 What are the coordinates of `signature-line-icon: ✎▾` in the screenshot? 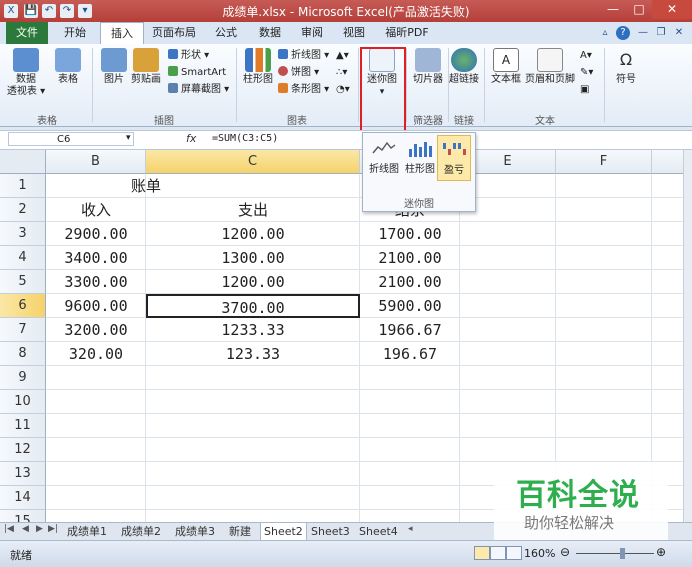 It's located at (586, 73).